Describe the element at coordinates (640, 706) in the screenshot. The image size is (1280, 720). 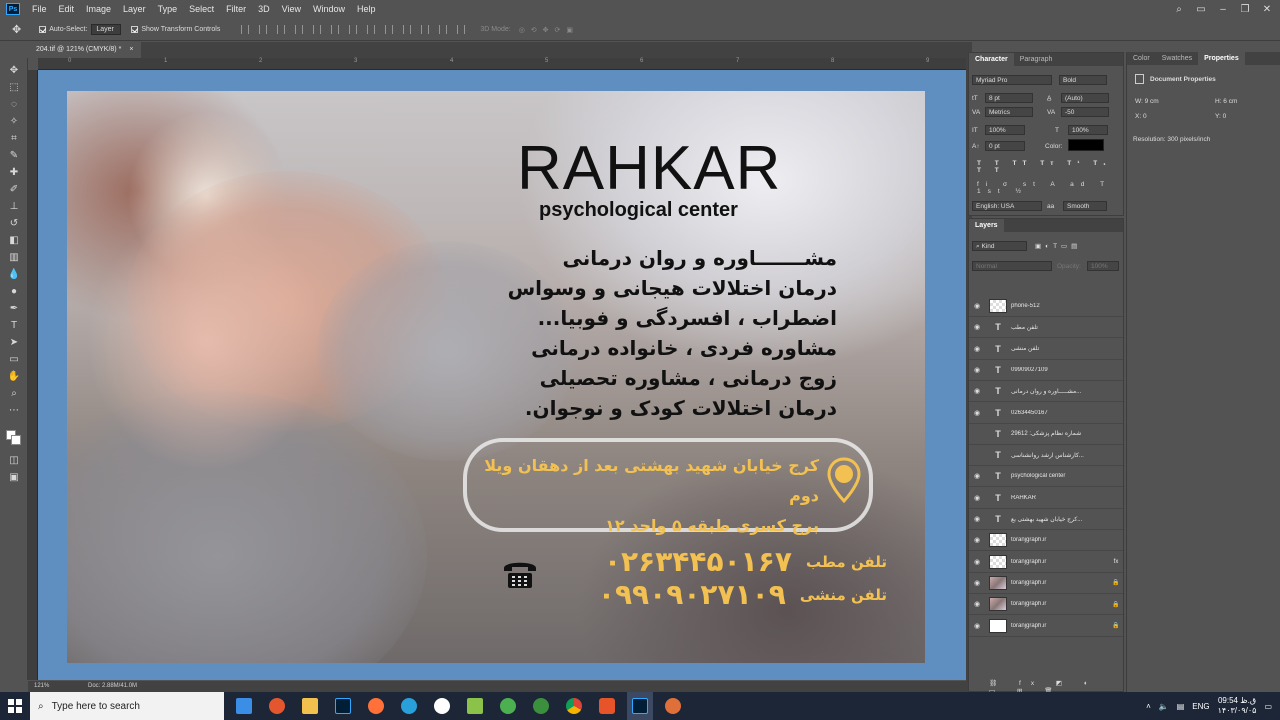
I see `photoshop-active-icon` at that location.